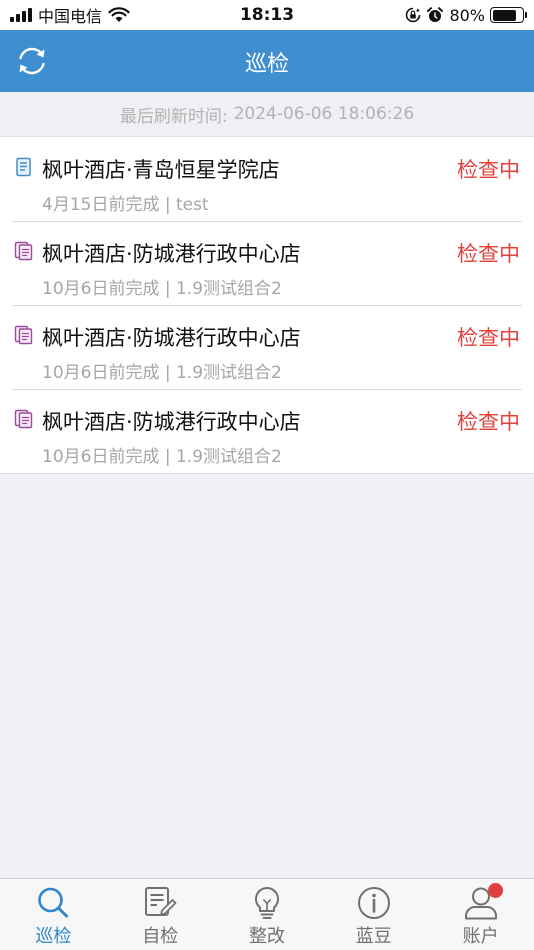 This screenshot has width=534, height=950. What do you see at coordinates (413, 15) in the screenshot?
I see `rotation-lock-icon` at bounding box center [413, 15].